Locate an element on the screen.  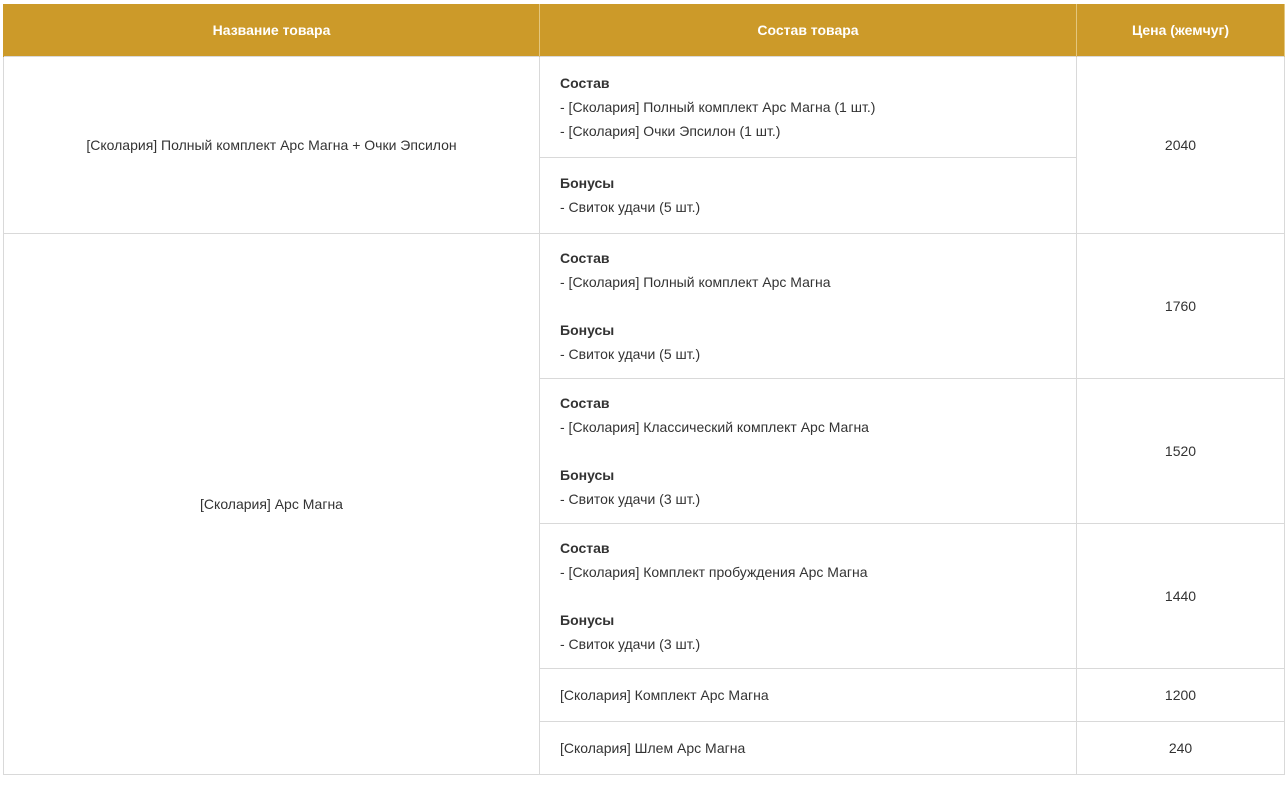
composition-item: - [Сколария] Полный комплект Арс Магна is located at coordinates (695, 282).